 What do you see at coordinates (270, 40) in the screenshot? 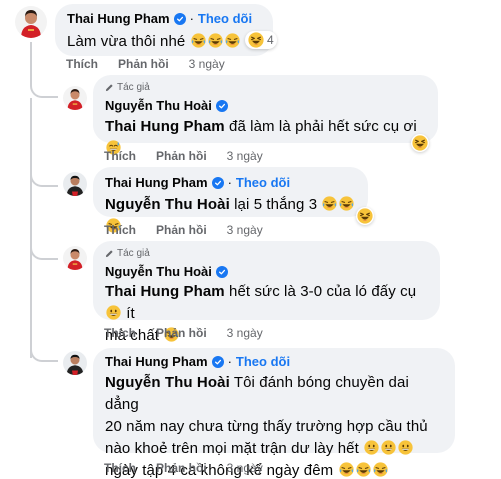
I see `reaction-count: 4` at bounding box center [270, 40].